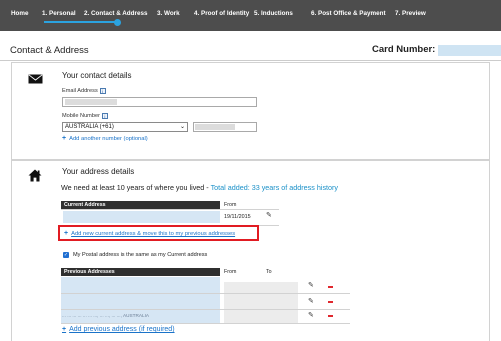  What do you see at coordinates (122, 329) in the screenshot?
I see `add-previous-address-text: Add previous address (if required)` at bounding box center [122, 329].